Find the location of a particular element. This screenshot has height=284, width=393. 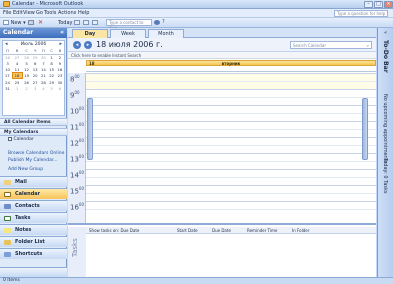

calendar-month-icon is located at coordinates (95, 22).